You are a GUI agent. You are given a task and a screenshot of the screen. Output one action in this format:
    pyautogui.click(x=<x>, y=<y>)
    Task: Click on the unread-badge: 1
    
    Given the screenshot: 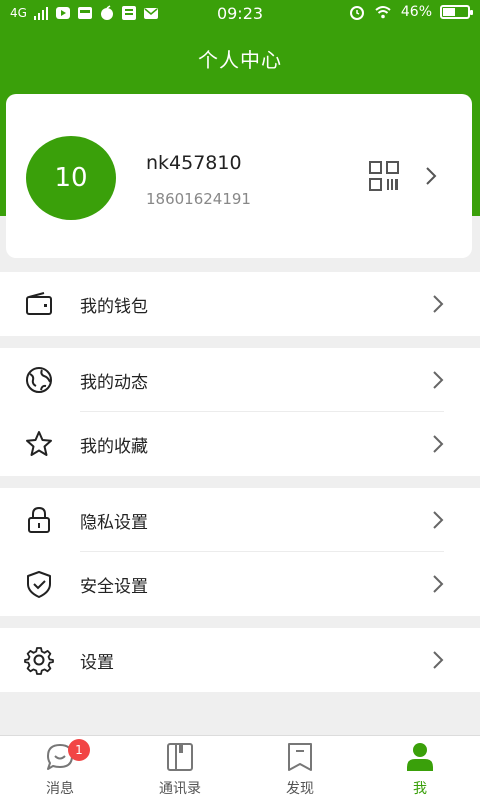 What is the action you would take?
    pyautogui.click(x=79, y=750)
    